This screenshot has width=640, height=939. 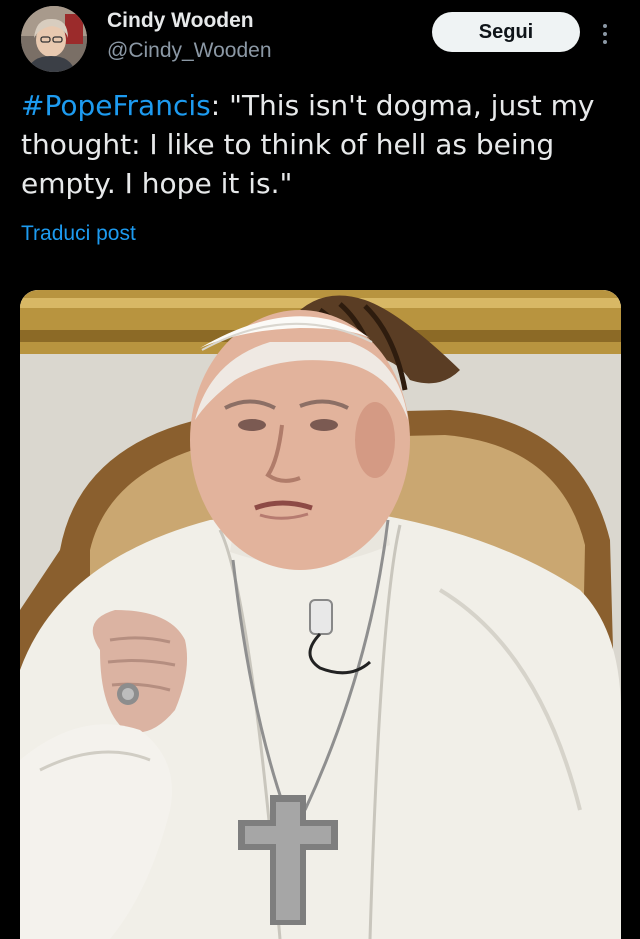 What do you see at coordinates (180, 21) in the screenshot?
I see `author-display-name: Cindy Wooden` at bounding box center [180, 21].